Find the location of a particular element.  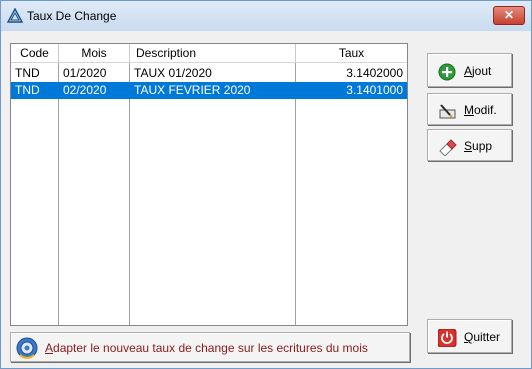

column-header-mois: Mois is located at coordinates (94, 53).